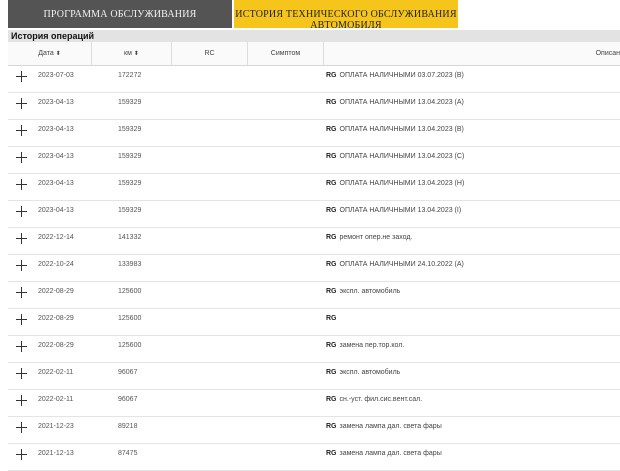 The image size is (620, 471). What do you see at coordinates (128, 453) in the screenshot?
I see `row-km: 87475` at bounding box center [128, 453].